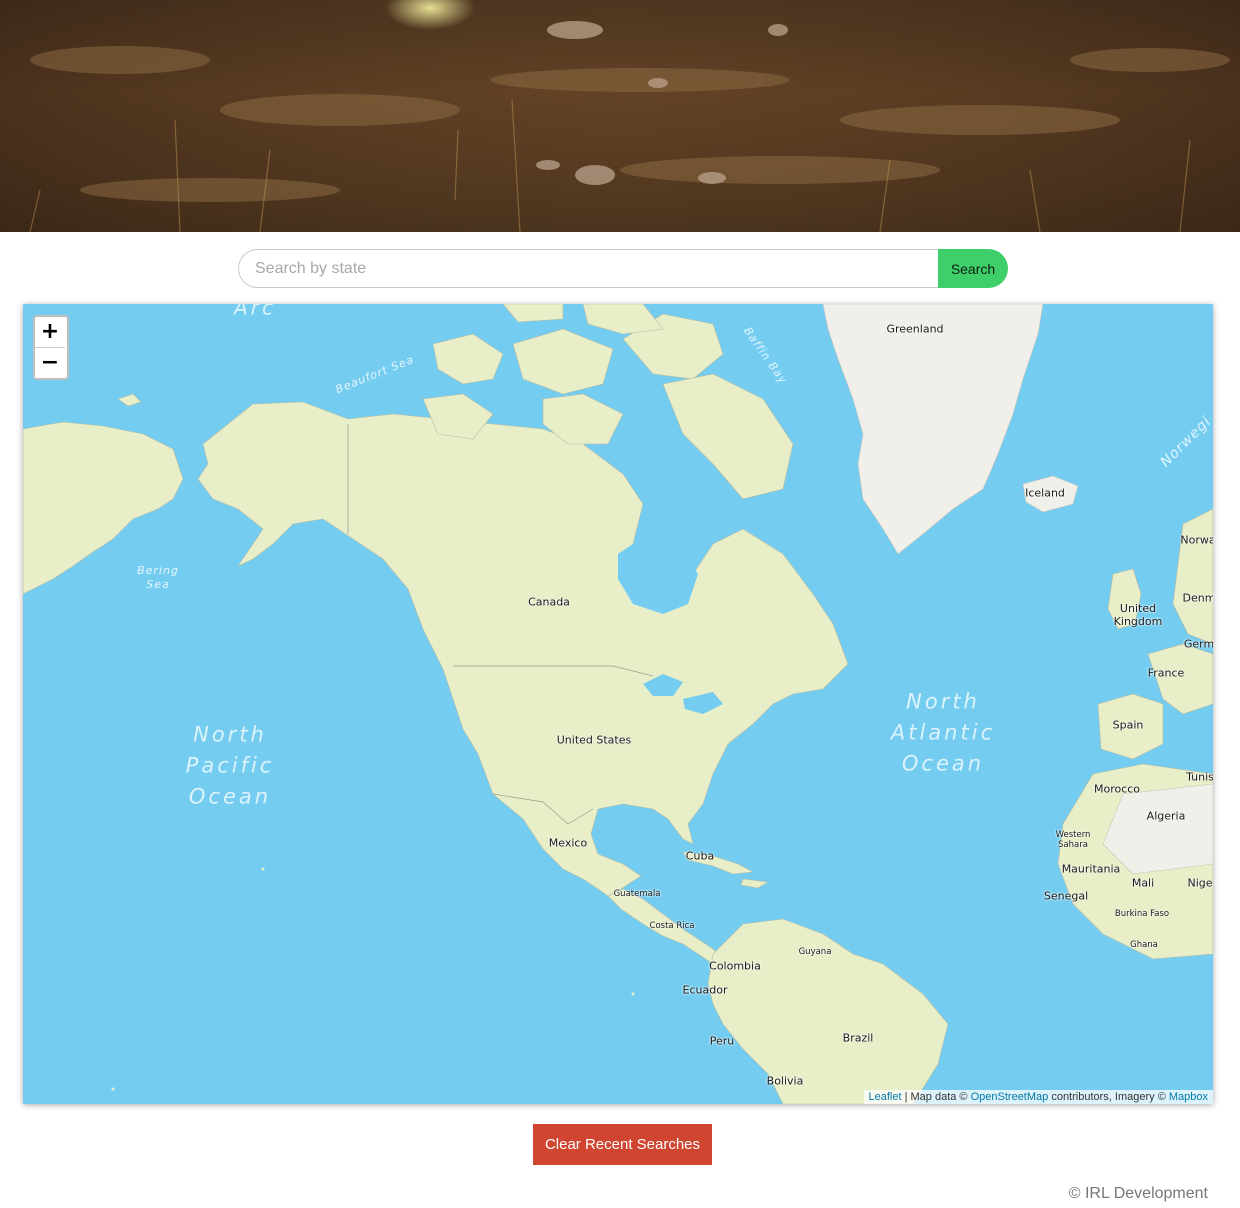  I want to click on map-label-mali: Mali, so click(1143, 883).